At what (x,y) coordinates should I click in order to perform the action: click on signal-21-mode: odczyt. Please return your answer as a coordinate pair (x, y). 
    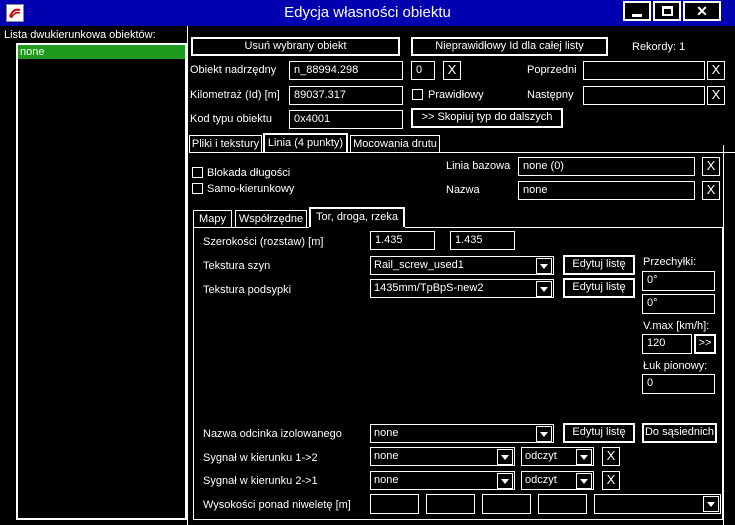
    Looking at the image, I should click on (541, 480).